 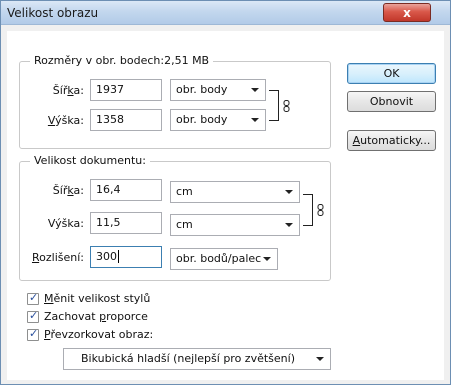 What do you see at coordinates (197, 359) in the screenshot?
I see `resample-method-select: Bikubická hladší (nejlepší pro zvětšení)` at bounding box center [197, 359].